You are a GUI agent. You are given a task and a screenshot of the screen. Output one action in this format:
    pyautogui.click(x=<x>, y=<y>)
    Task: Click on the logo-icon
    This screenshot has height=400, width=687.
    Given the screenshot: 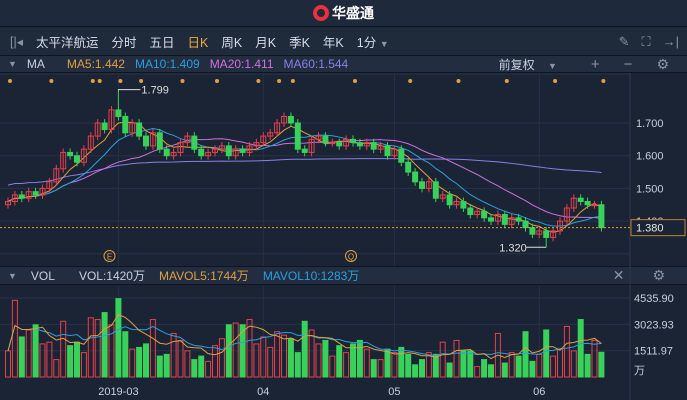 What is the action you would take?
    pyautogui.click(x=321, y=13)
    